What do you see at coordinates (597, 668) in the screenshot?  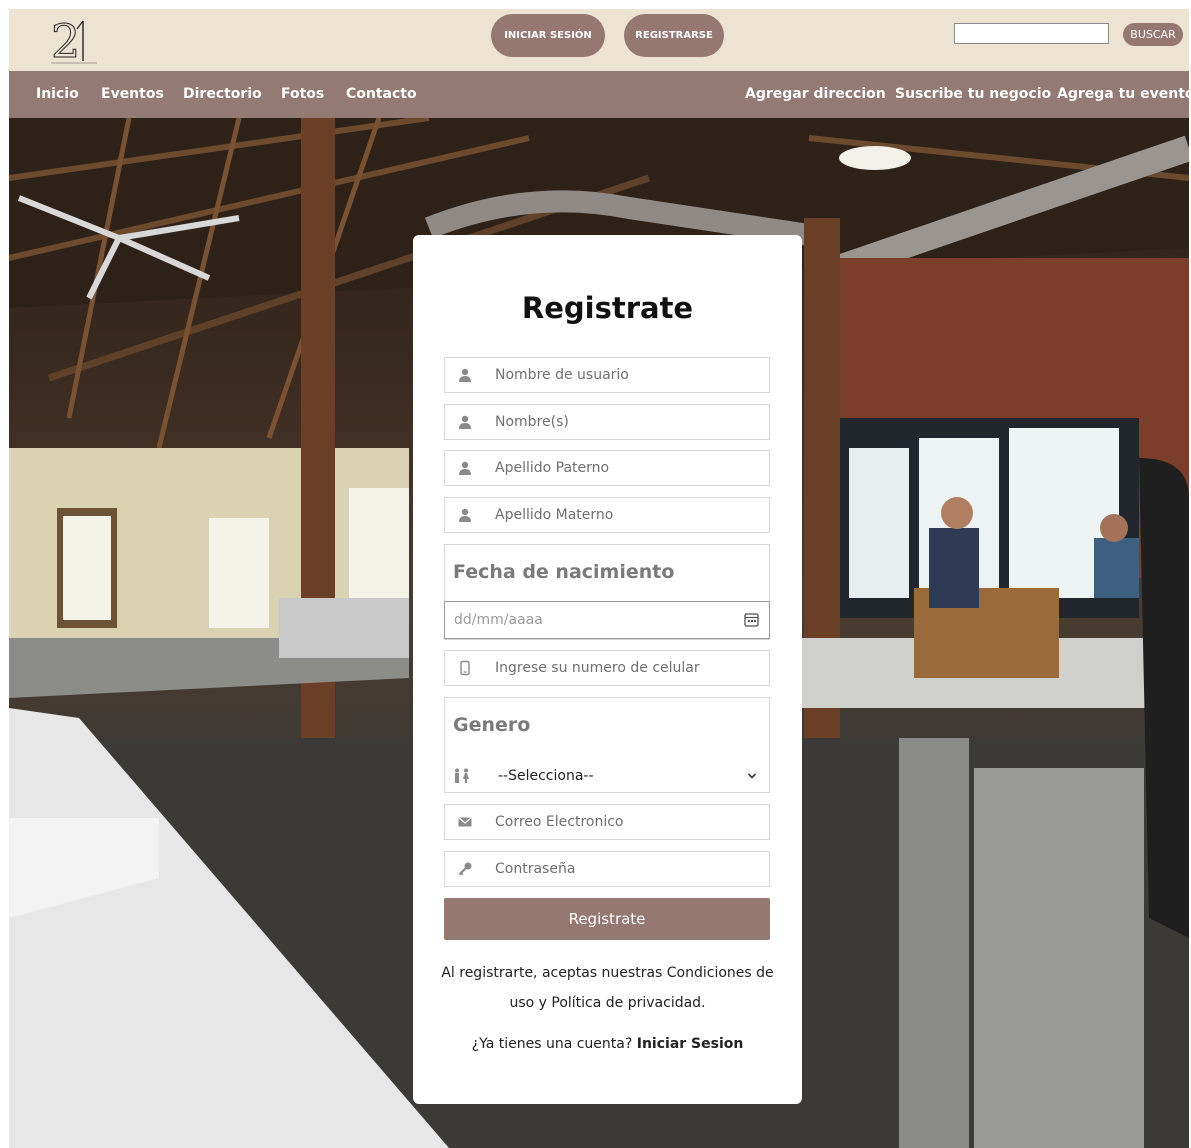 I see `phone-placeholder: Ingrese su numero de celular` at bounding box center [597, 668].